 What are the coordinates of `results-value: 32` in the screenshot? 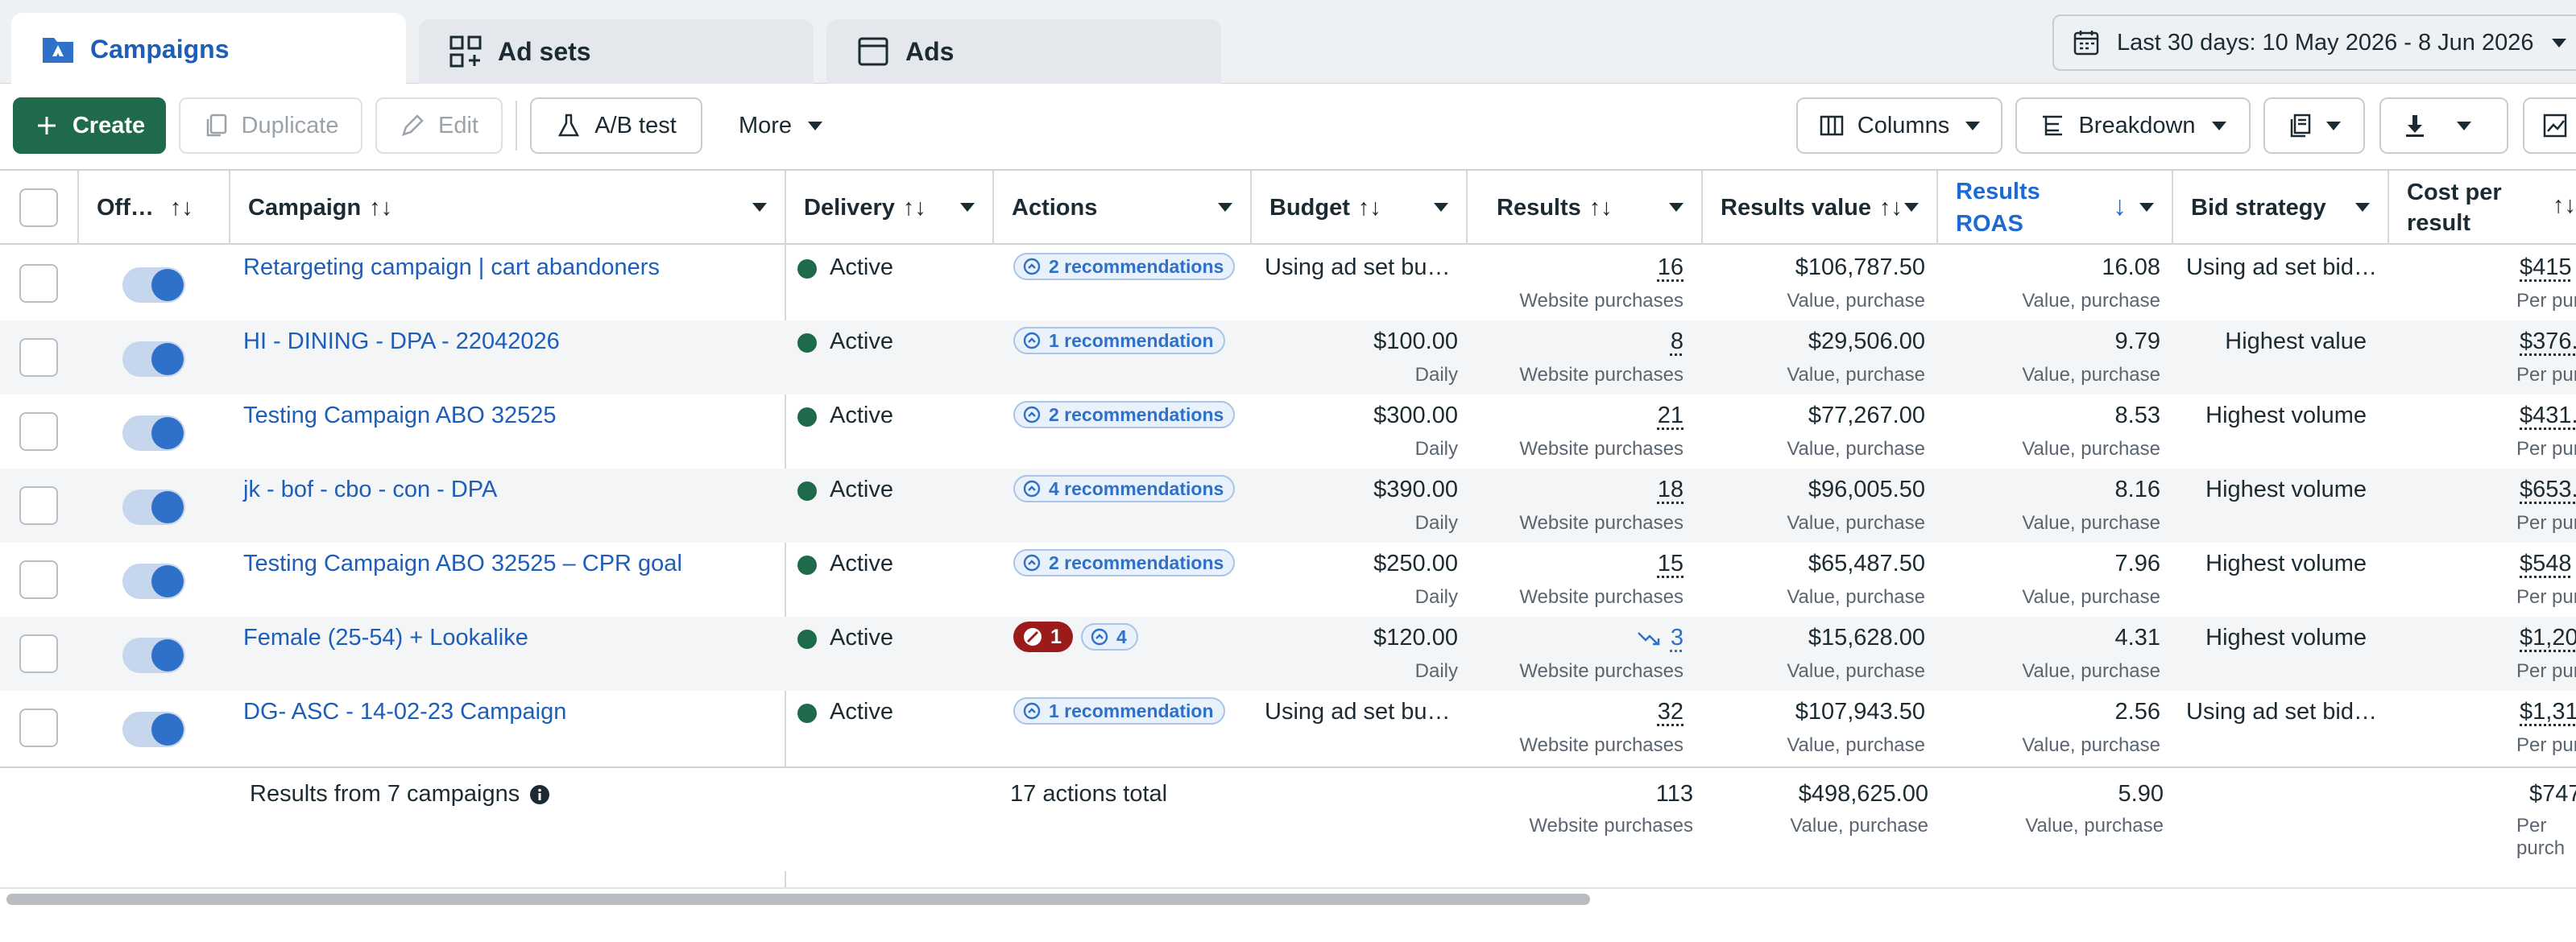 It's located at (1671, 712).